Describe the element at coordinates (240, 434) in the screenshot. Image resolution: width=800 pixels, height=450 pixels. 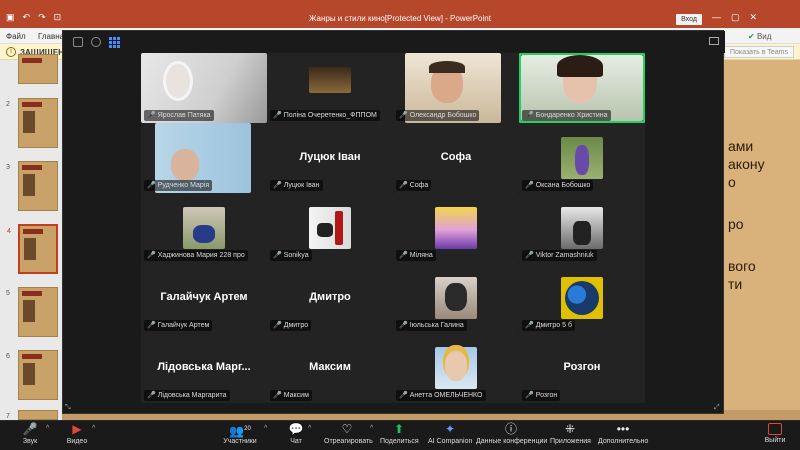
I see `participants-button: 👥20 Участники` at that location.